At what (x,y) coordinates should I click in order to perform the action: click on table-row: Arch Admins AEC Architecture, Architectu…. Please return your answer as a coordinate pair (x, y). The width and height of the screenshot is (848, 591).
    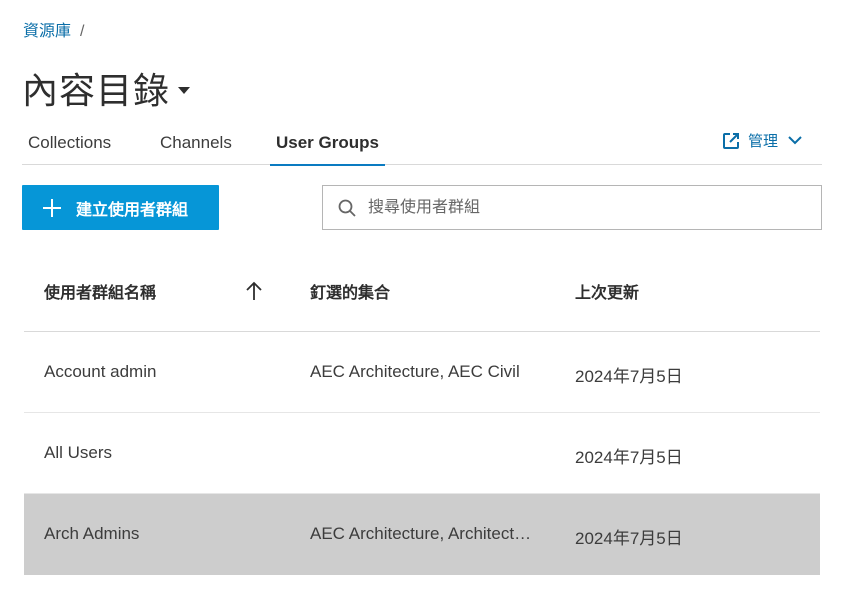
    Looking at the image, I should click on (422, 534).